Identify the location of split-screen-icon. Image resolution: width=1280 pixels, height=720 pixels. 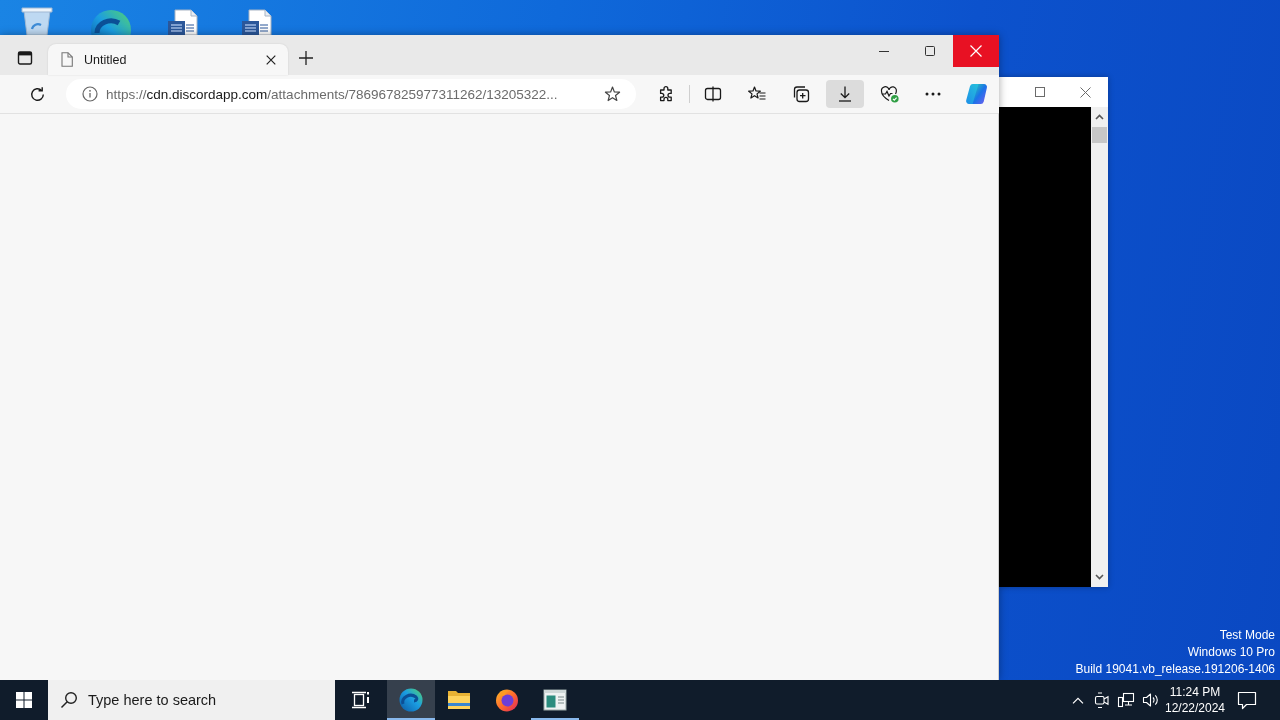
(713, 94).